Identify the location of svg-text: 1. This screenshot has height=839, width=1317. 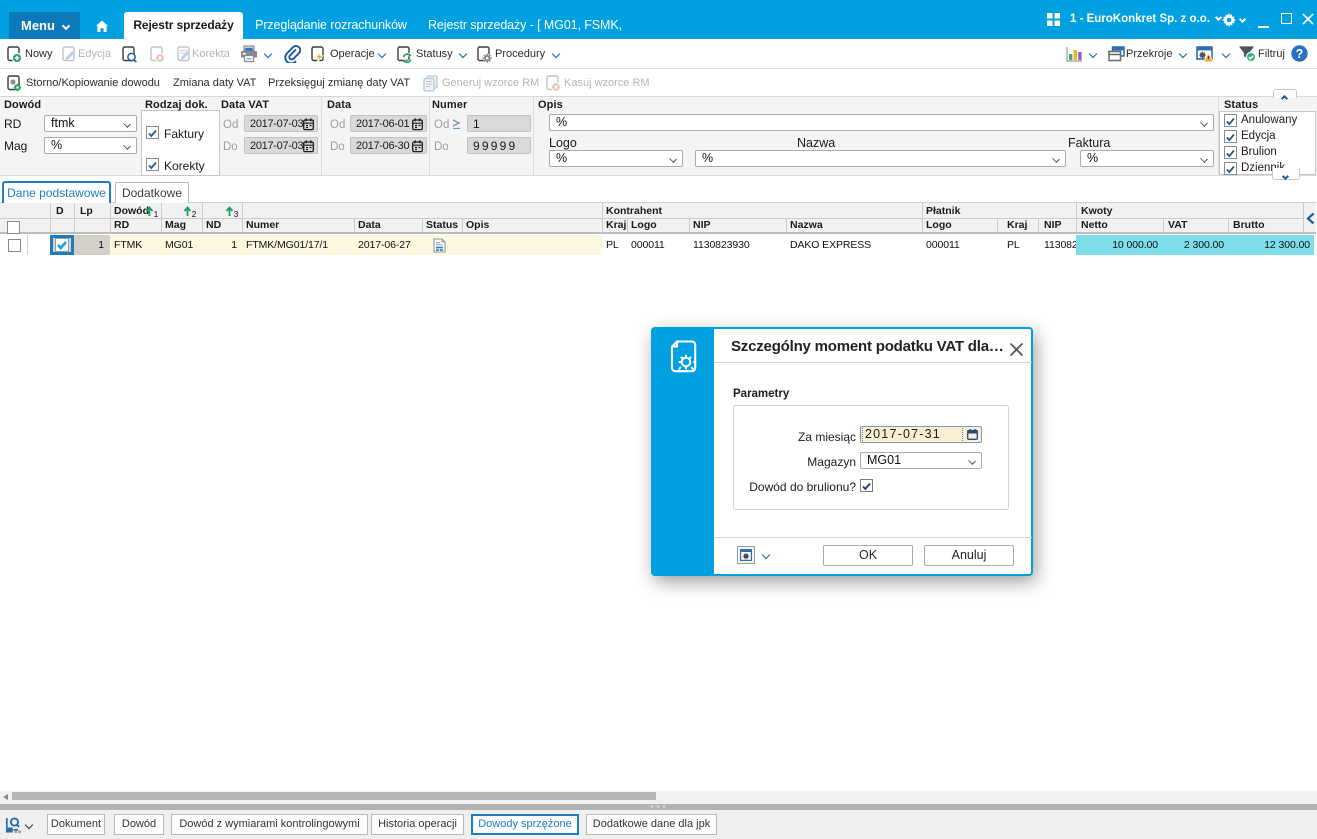
(156, 213).